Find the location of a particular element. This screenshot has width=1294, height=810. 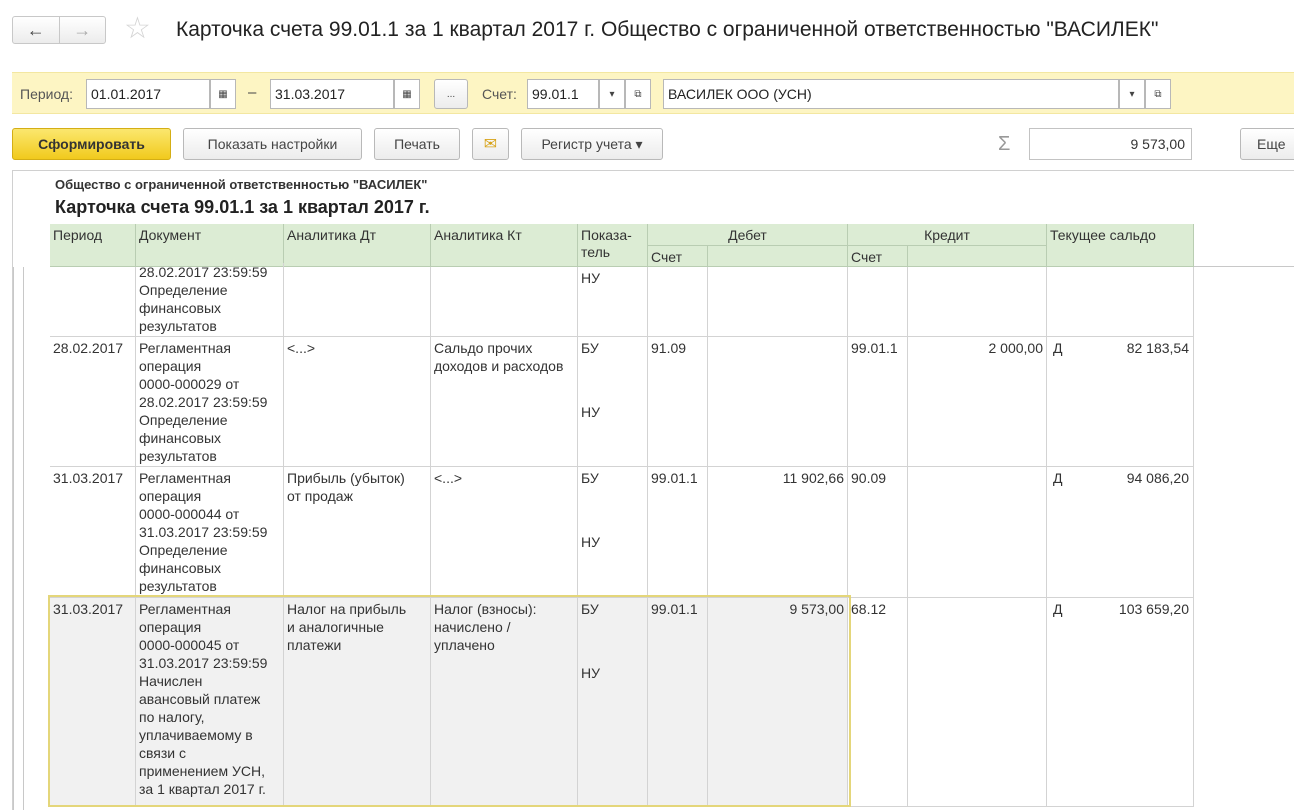

account-label: Счет: is located at coordinates (499, 94).